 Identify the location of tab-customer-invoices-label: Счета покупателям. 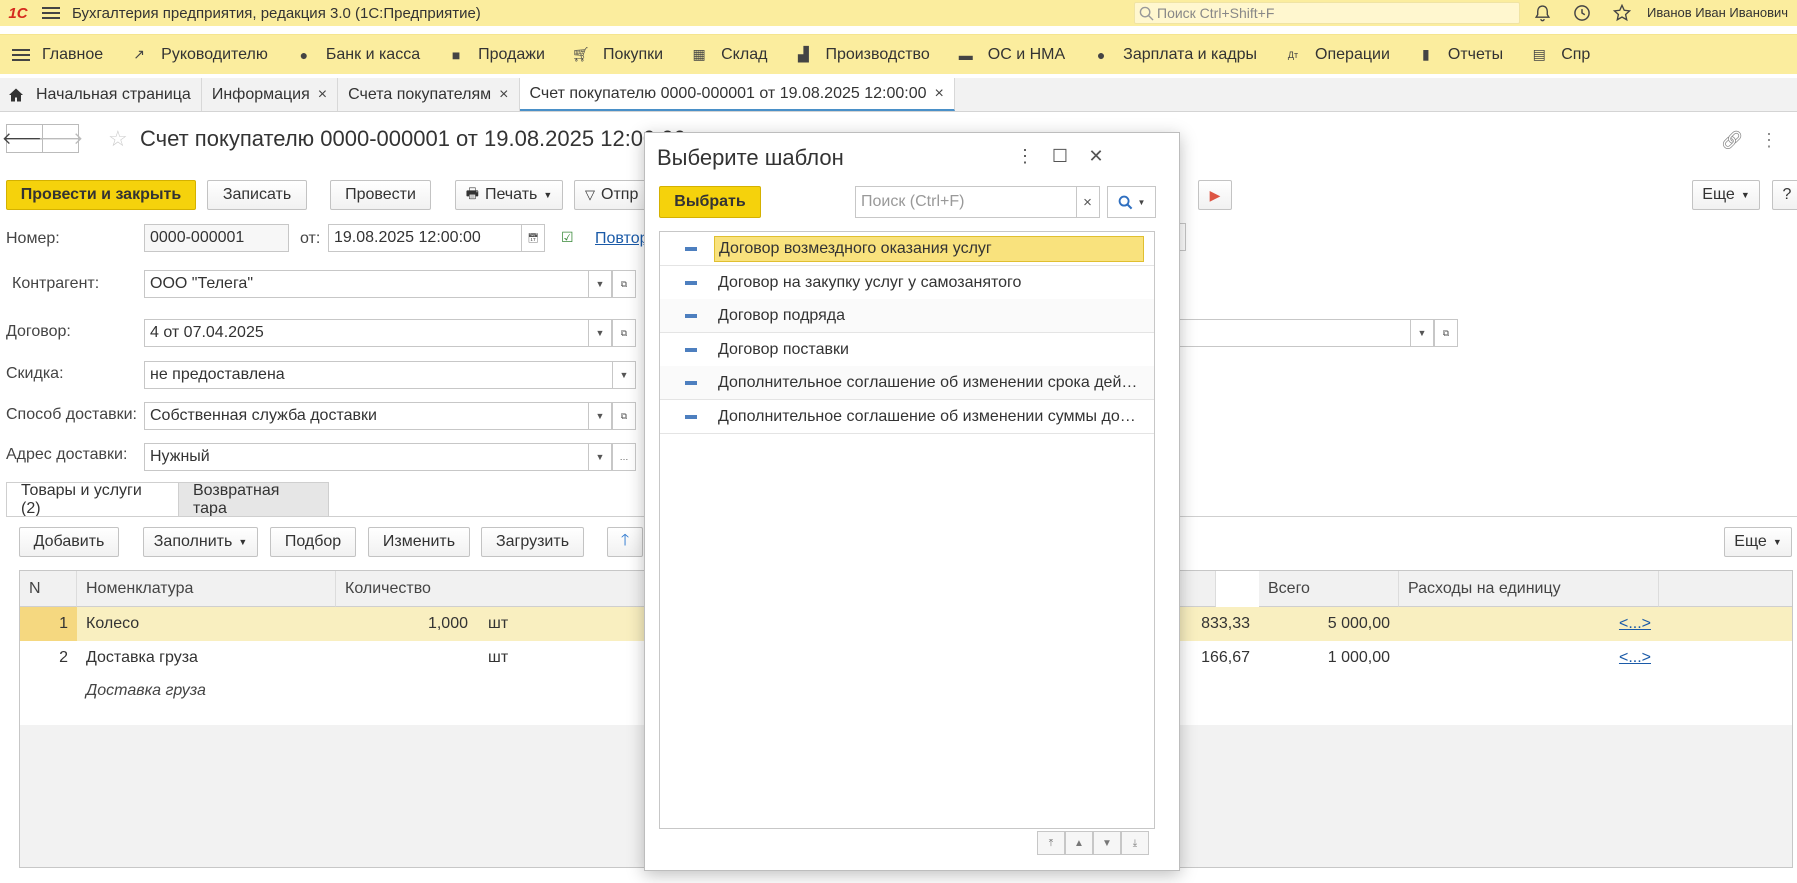
(420, 94).